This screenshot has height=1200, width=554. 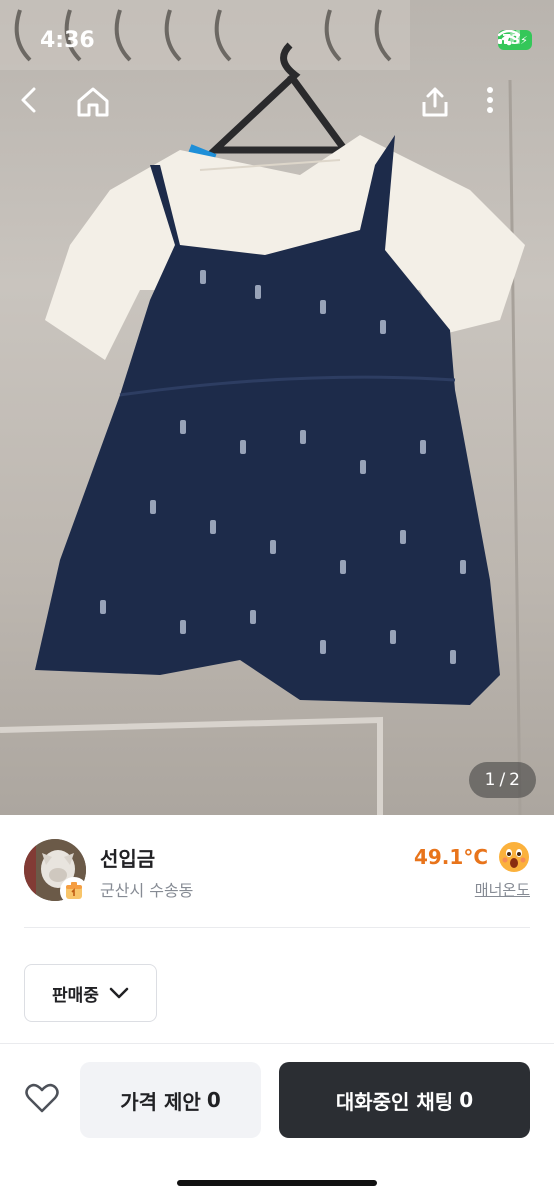 I want to click on seller-location: 군산시 수송동, so click(x=147, y=890).